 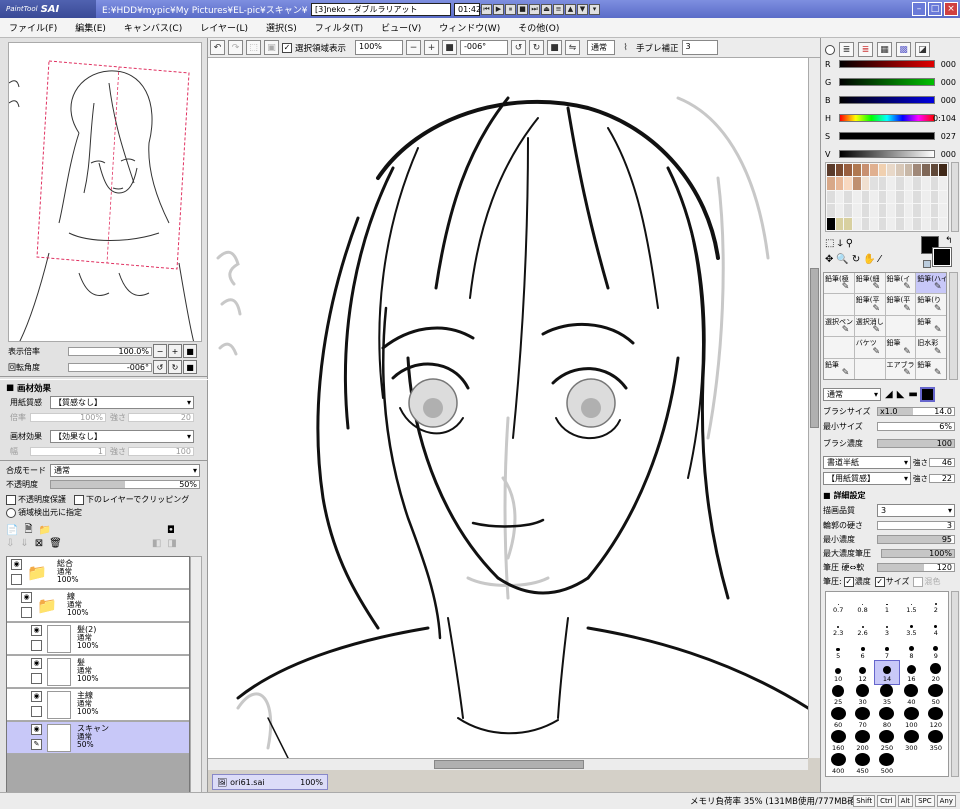 What do you see at coordinates (253, 47) in the screenshot?
I see `deselect-icon: ⬚` at bounding box center [253, 47].